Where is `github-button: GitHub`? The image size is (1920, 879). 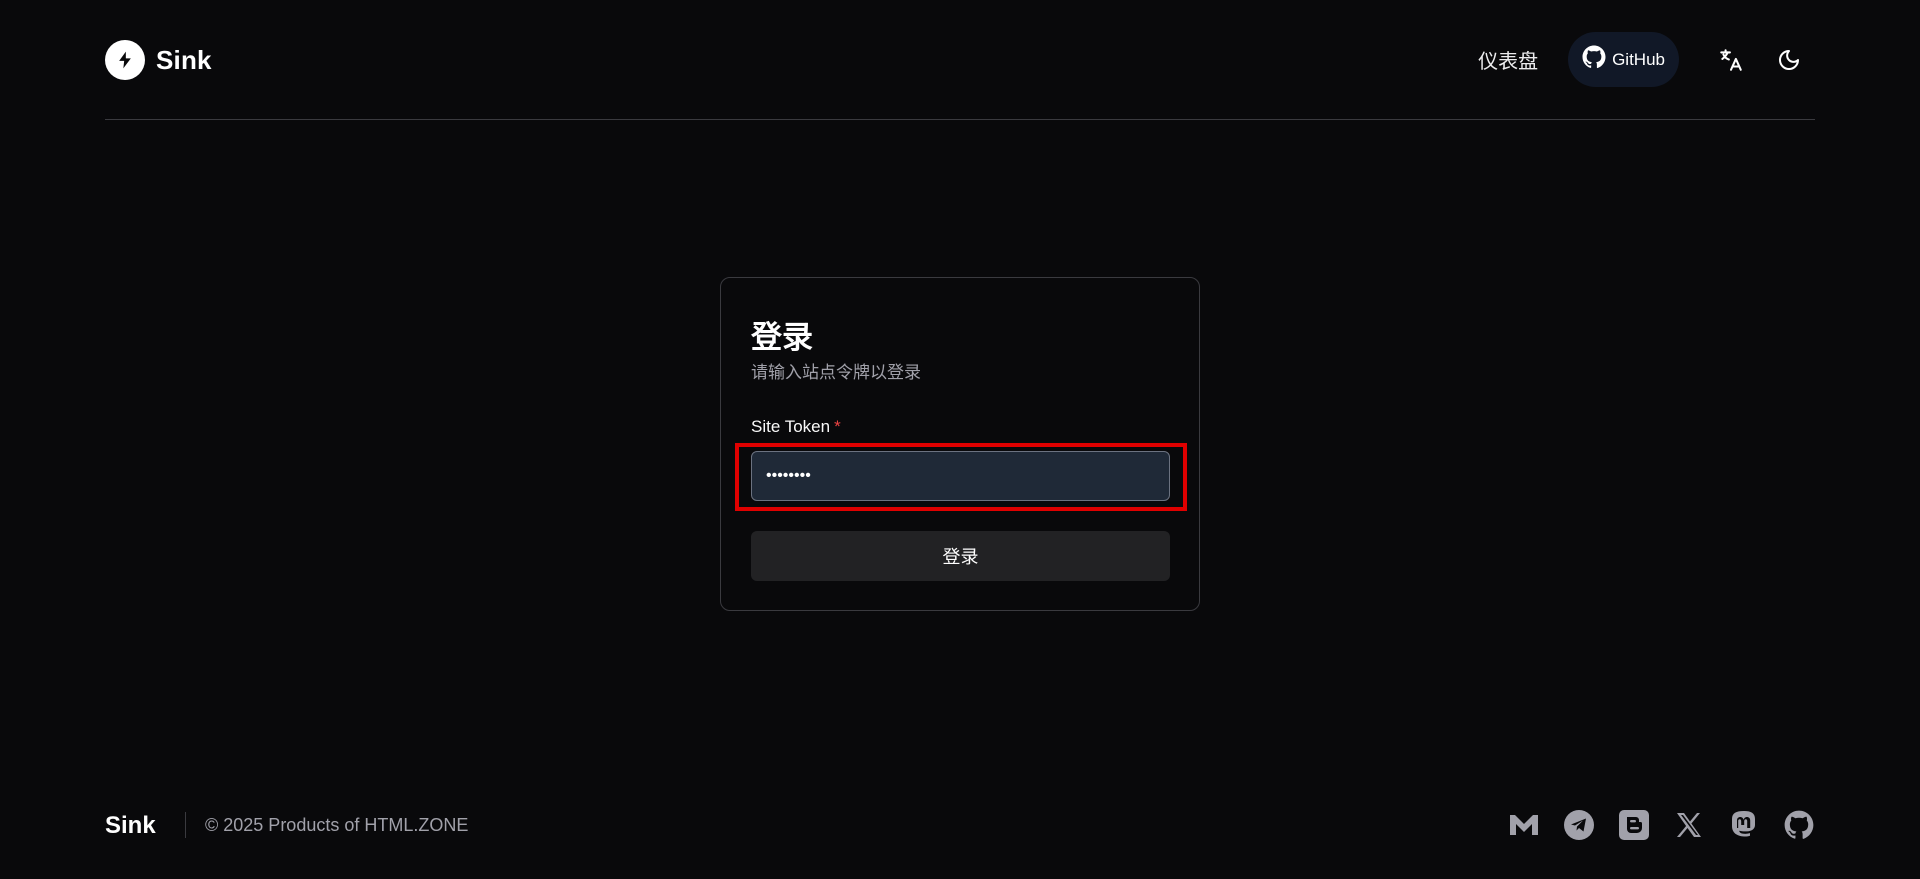
github-button: GitHub is located at coordinates (1623, 59).